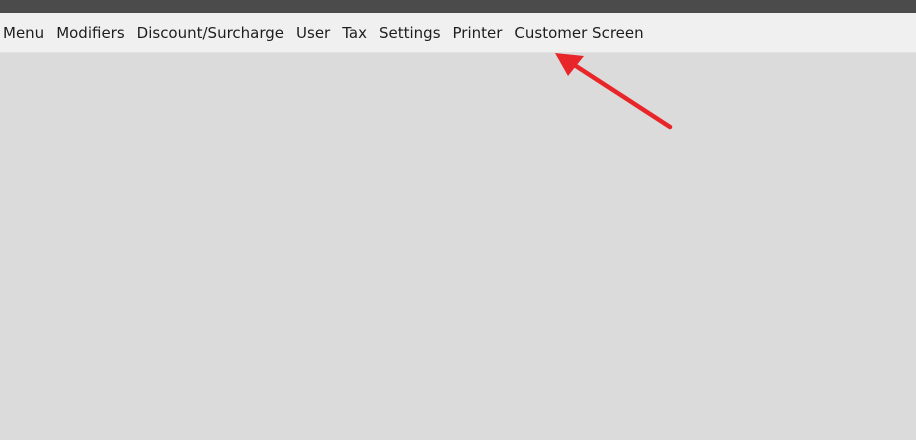 The width and height of the screenshot is (916, 440). Describe the element at coordinates (478, 33) in the screenshot. I see `menu-item-printer: Printer` at that location.